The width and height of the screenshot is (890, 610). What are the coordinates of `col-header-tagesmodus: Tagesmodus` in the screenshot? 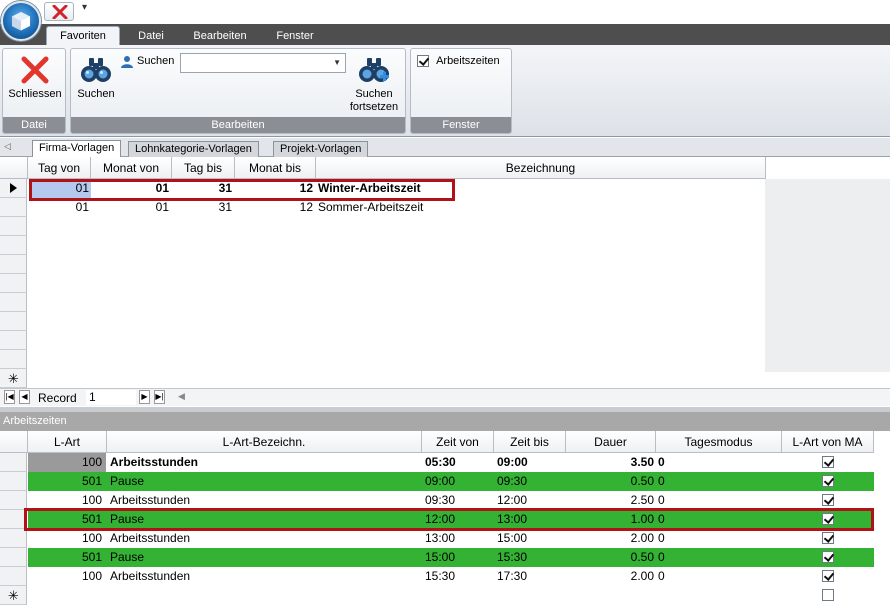 It's located at (719, 442).